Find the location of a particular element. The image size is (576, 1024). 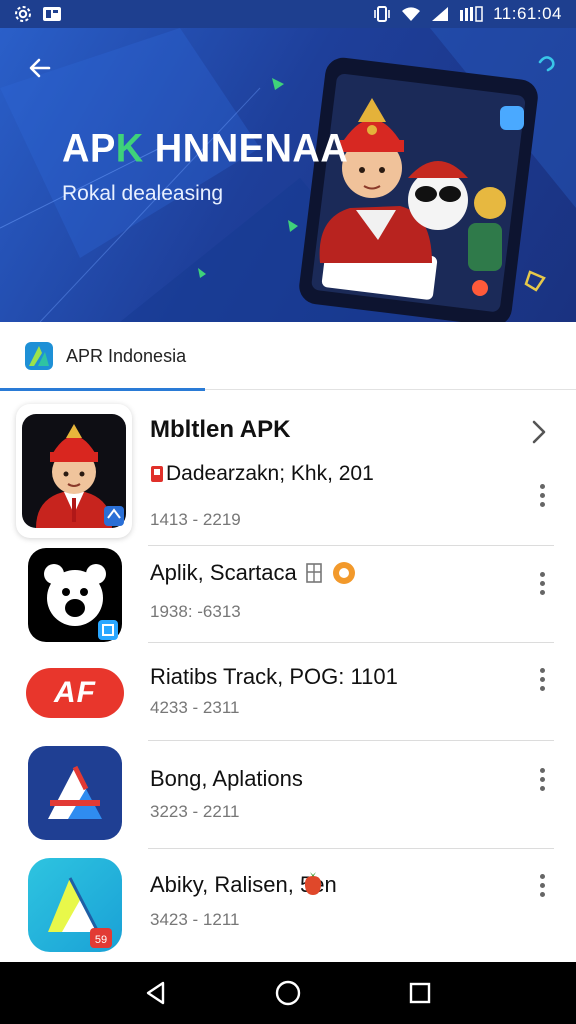

app-title: Mbltlen APK is located at coordinates (220, 429).